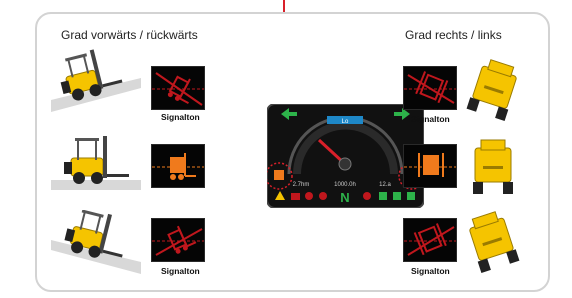  What do you see at coordinates (178, 240) in the screenshot?
I see `tilt-indicator-backward-alert` at bounding box center [178, 240].